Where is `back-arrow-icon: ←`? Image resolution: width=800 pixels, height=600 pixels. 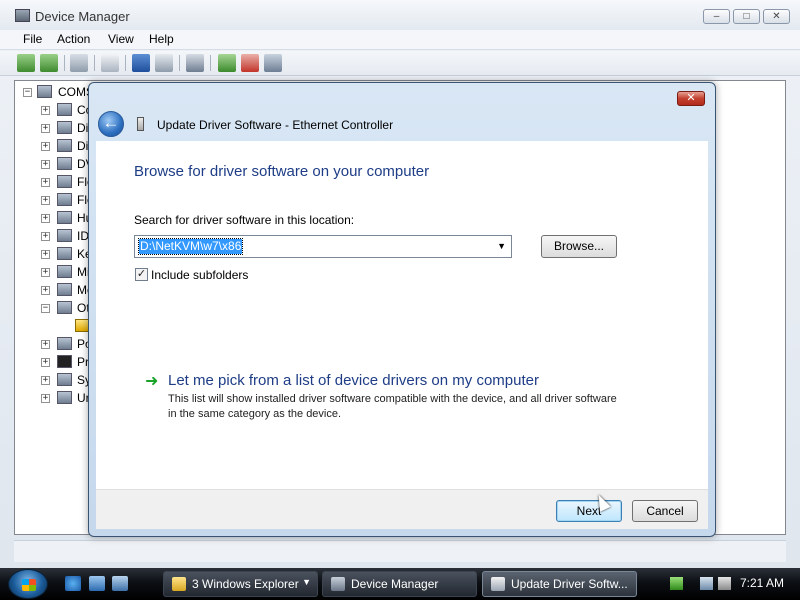 back-arrow-icon: ← is located at coordinates (111, 124).